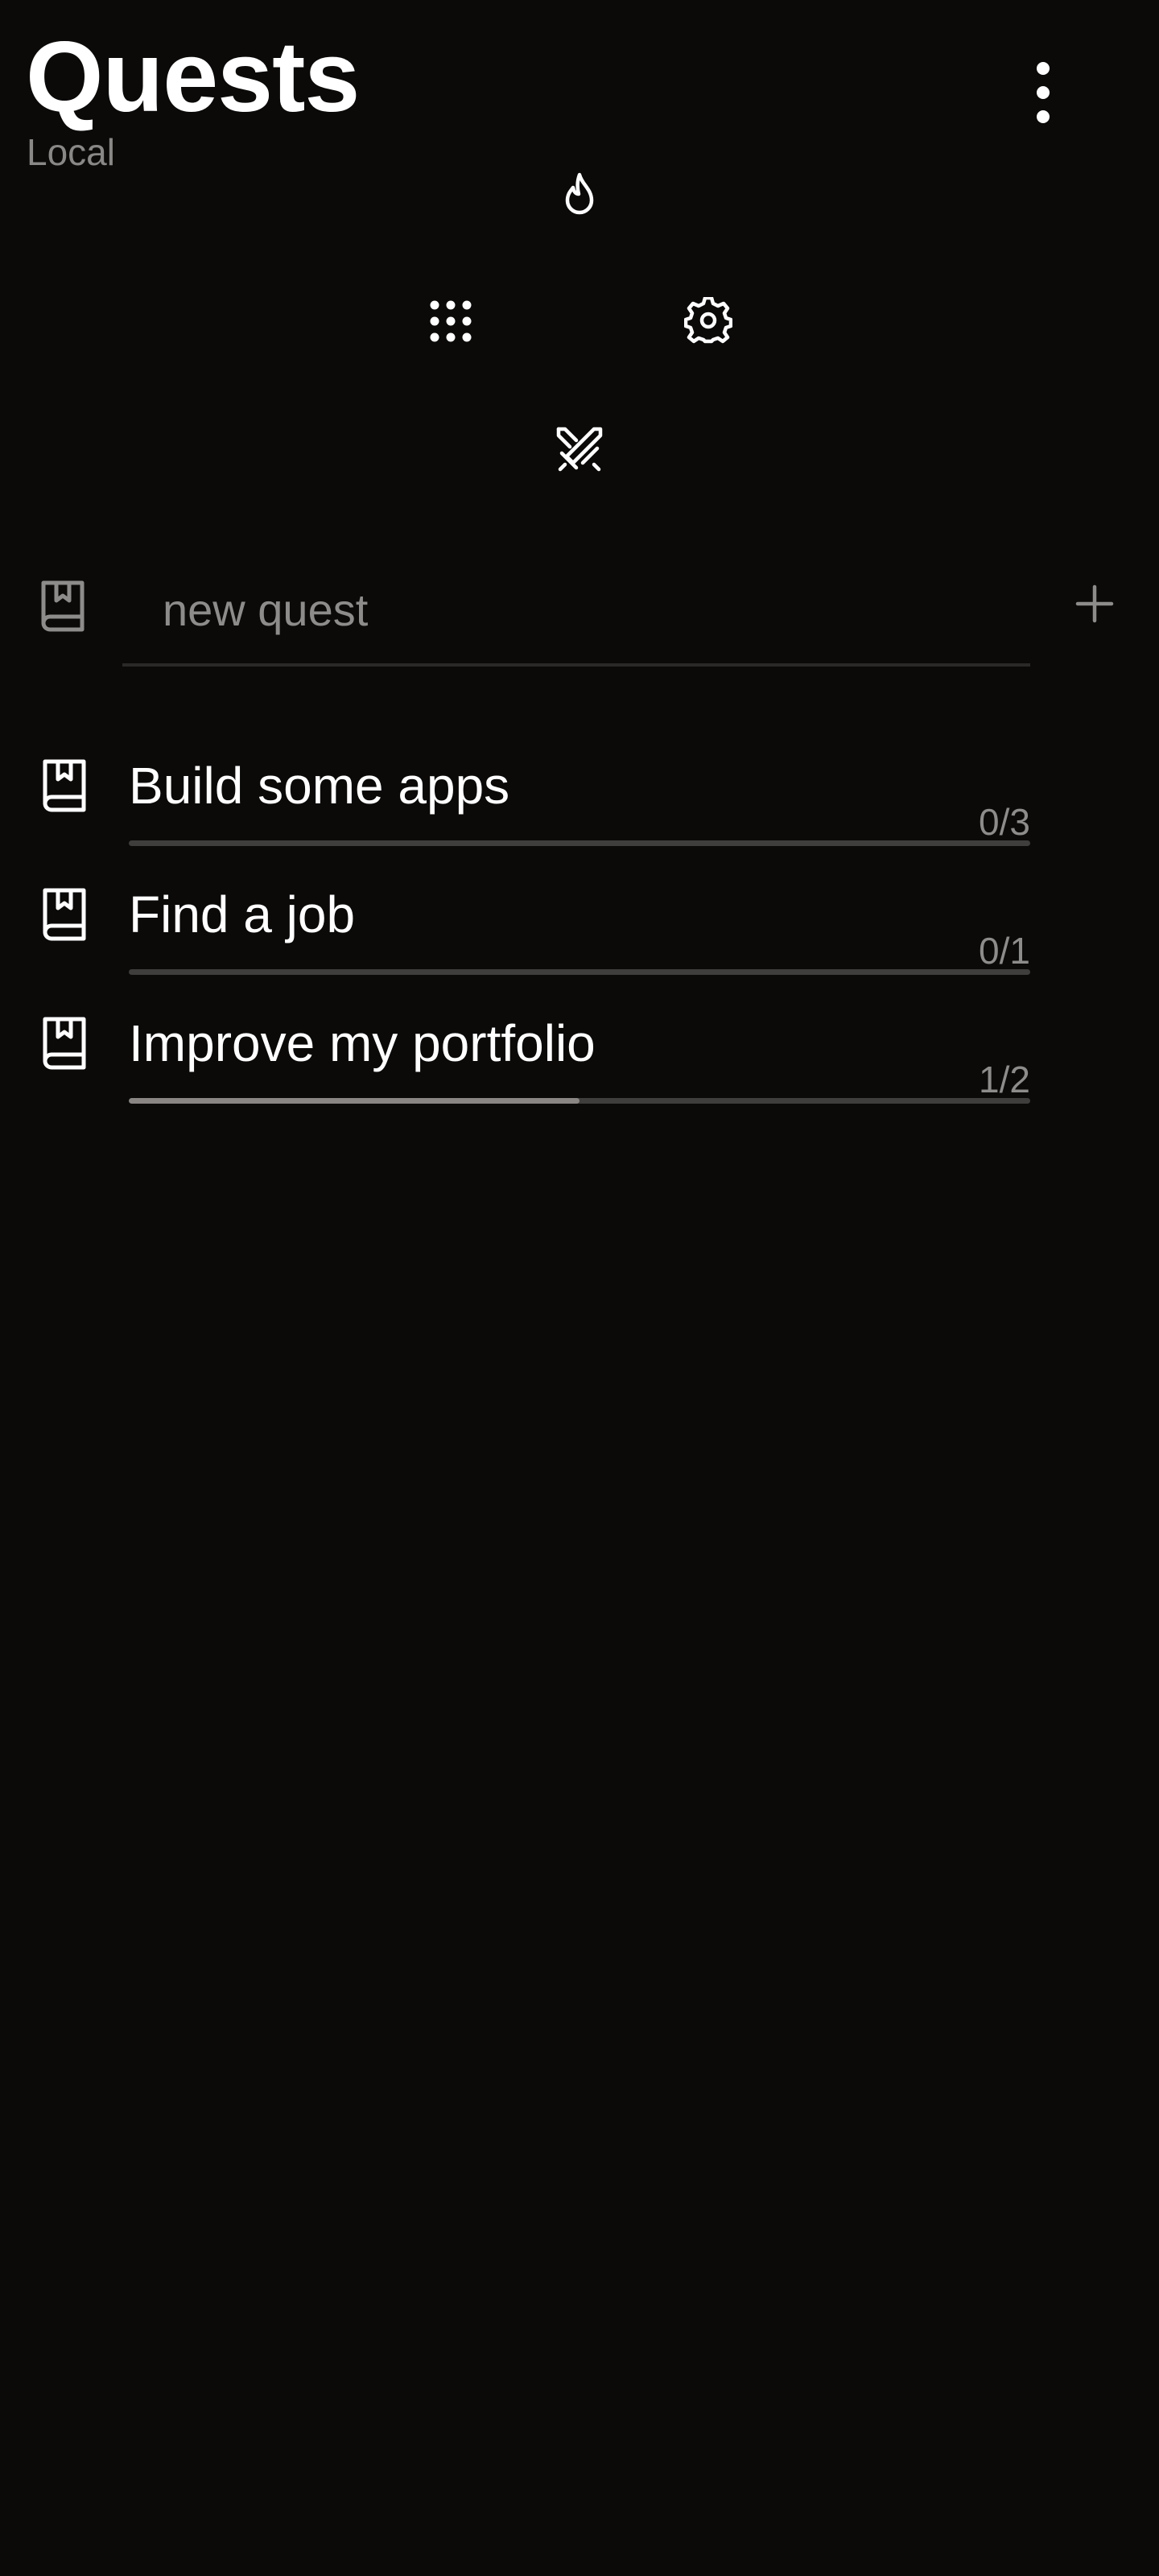  Describe the element at coordinates (1004, 1079) in the screenshot. I see `quest-count: 1/2` at that location.